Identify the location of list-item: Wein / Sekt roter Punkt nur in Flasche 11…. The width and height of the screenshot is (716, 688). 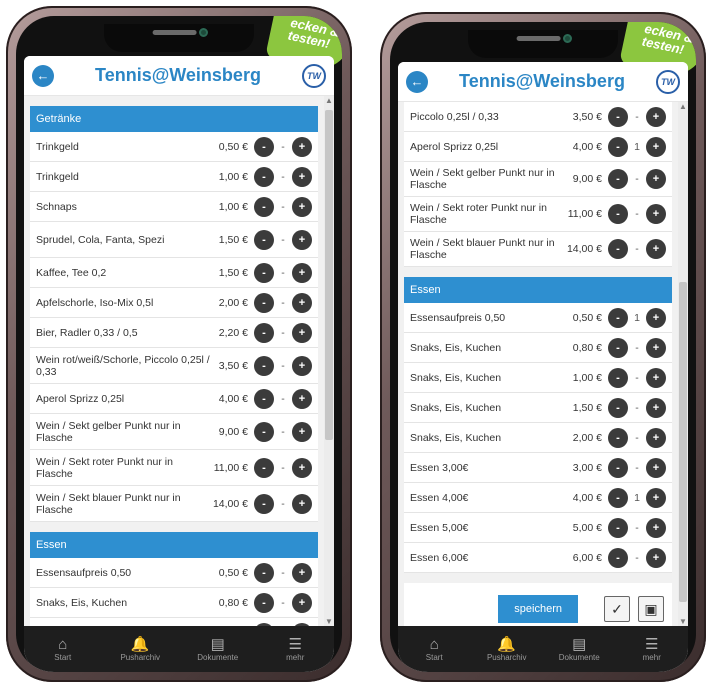
(538, 214).